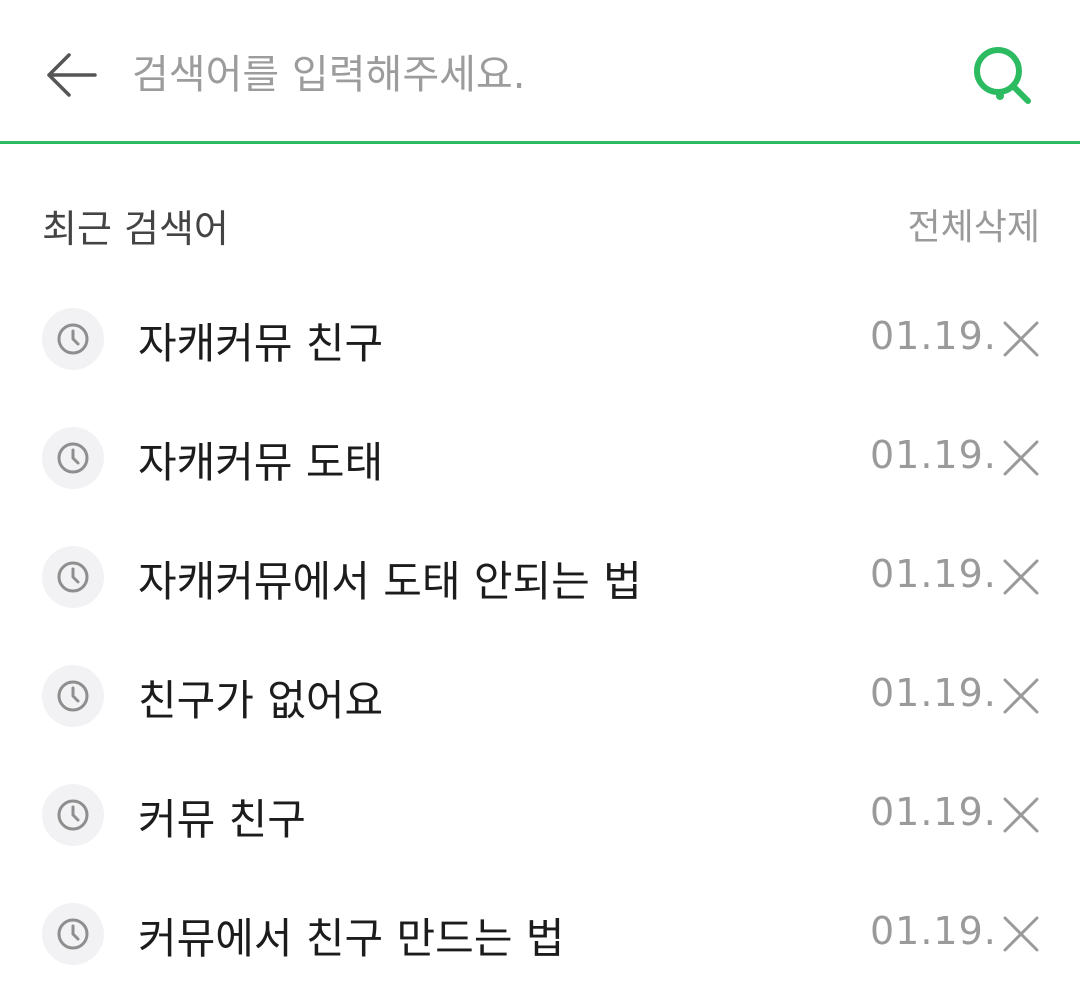 This screenshot has height=994, width=1080. I want to click on recent-search-item: 자캐커뮤 친구 01.19., so click(540, 339).